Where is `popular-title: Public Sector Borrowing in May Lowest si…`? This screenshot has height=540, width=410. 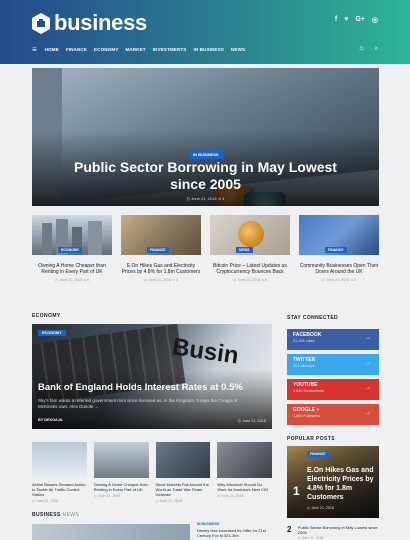
popular-title: Public Sector Borrowing in May Lowest si… is located at coordinates (338, 530).